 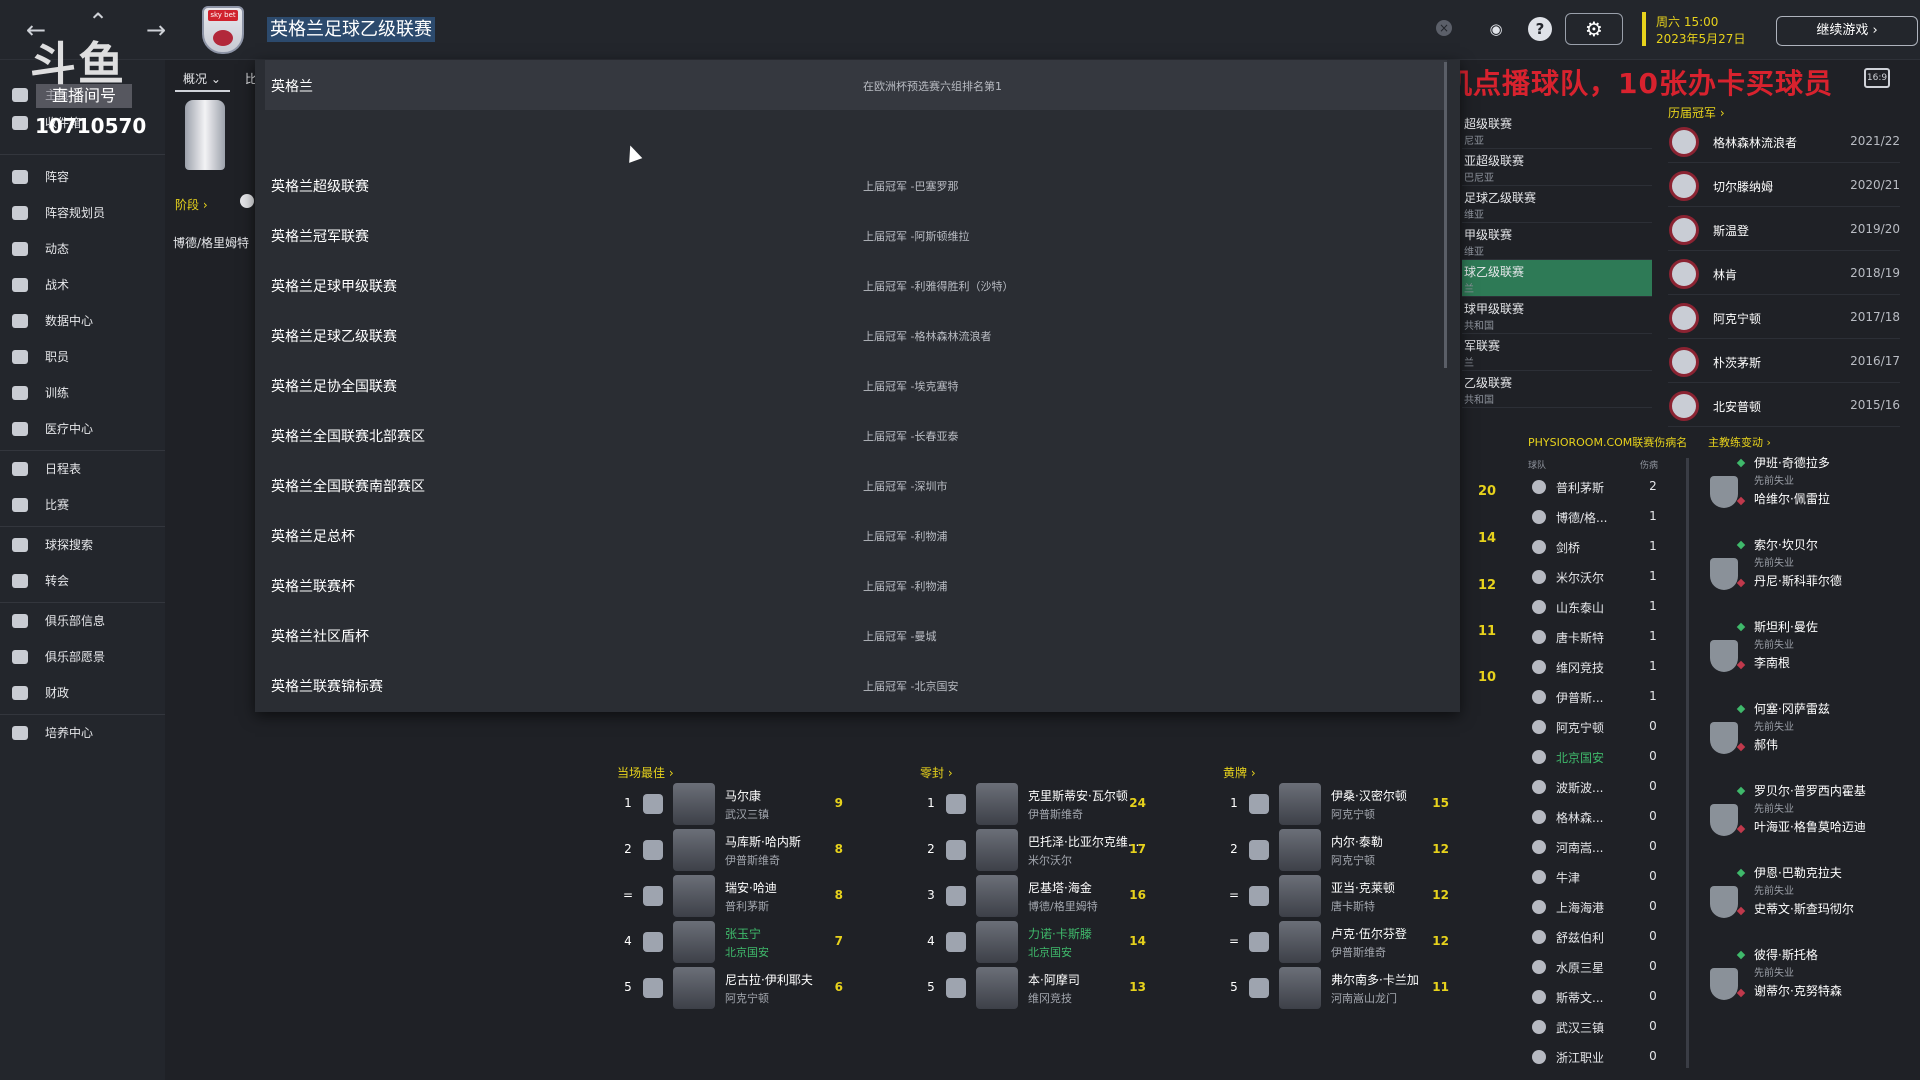 I want to click on search-result-row: 英格兰冠军联赛 上届冠军 -阿斯顿维拉, so click(x=856, y=235).